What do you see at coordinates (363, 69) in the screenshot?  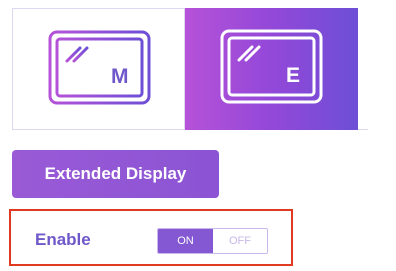 I see `tile-row-divider` at bounding box center [363, 69].